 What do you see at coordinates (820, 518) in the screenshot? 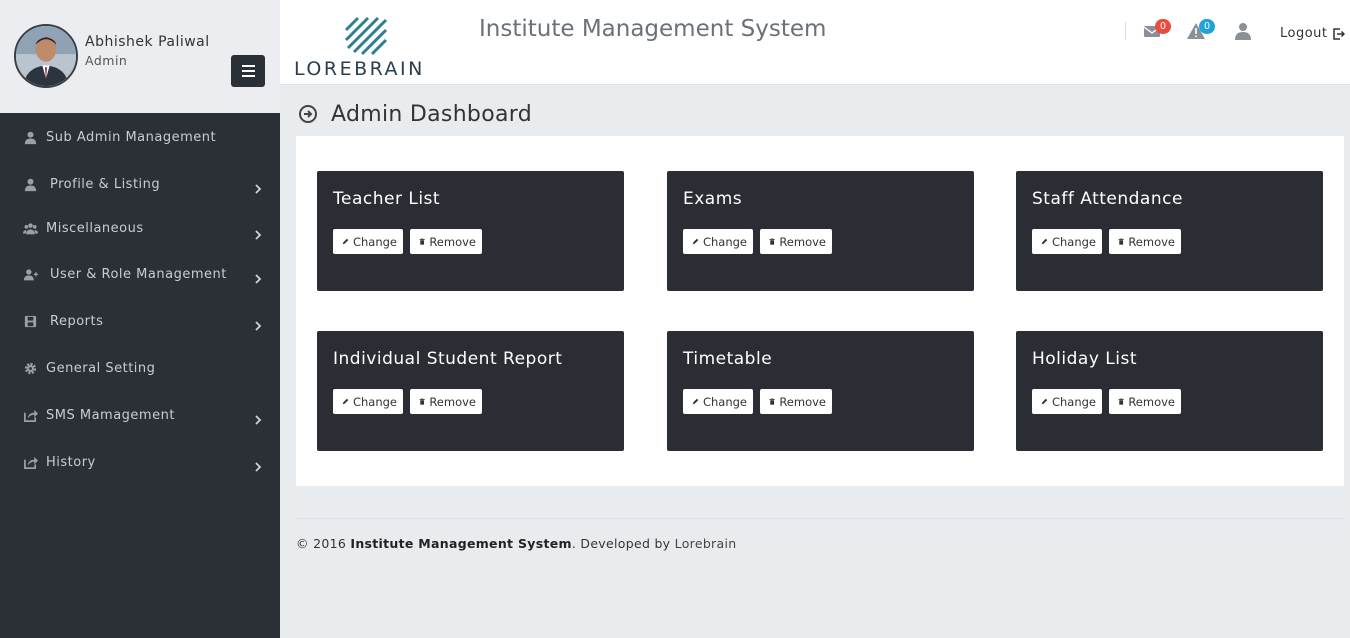
I see `footer-divider` at bounding box center [820, 518].